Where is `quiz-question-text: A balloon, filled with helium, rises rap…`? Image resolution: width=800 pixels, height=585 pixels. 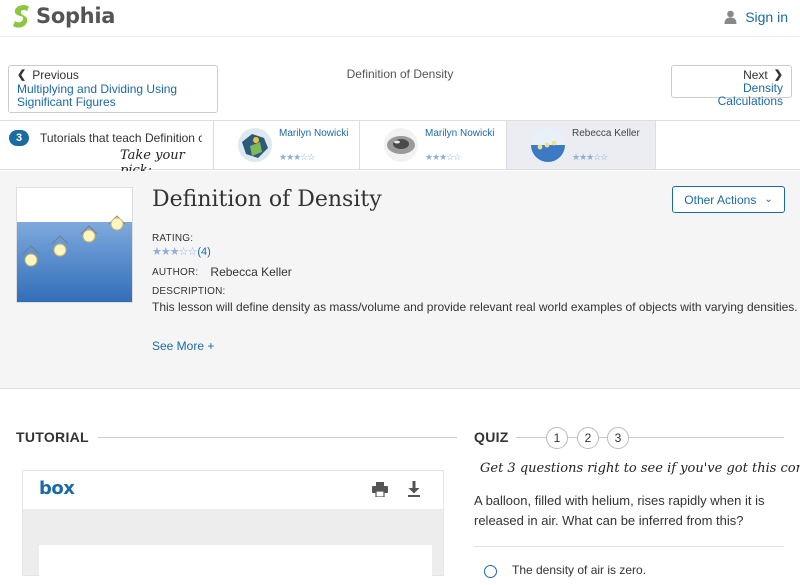 quiz-question-text: A balloon, filled with helium, rises rap… is located at coordinates (619, 510).